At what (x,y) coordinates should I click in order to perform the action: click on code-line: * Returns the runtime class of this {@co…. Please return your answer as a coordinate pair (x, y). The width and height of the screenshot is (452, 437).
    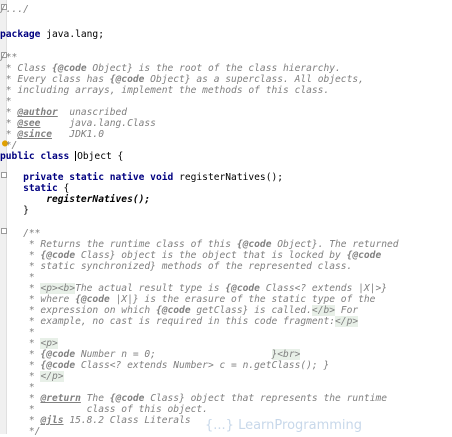
    Looking at the image, I should click on (199, 244).